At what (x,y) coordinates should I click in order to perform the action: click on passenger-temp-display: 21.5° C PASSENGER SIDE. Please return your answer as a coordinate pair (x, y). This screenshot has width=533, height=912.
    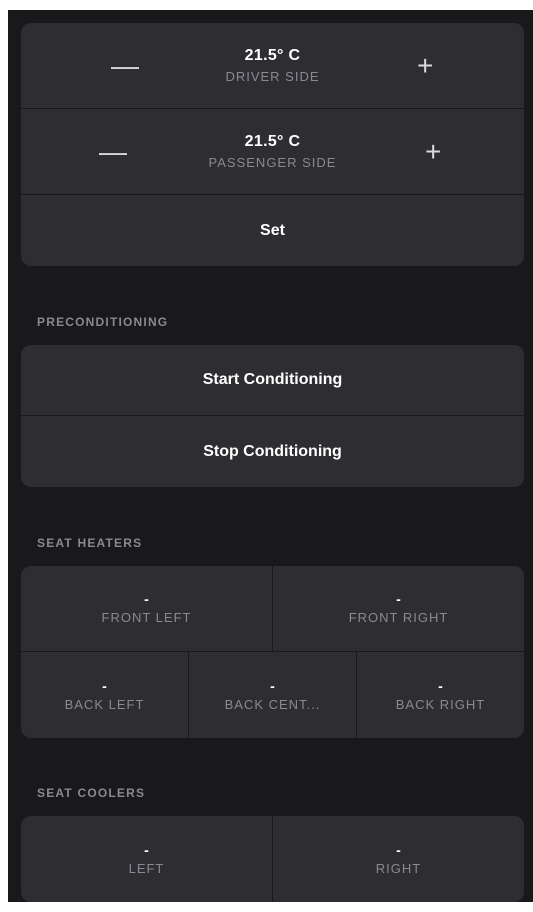
    Looking at the image, I should click on (272, 151).